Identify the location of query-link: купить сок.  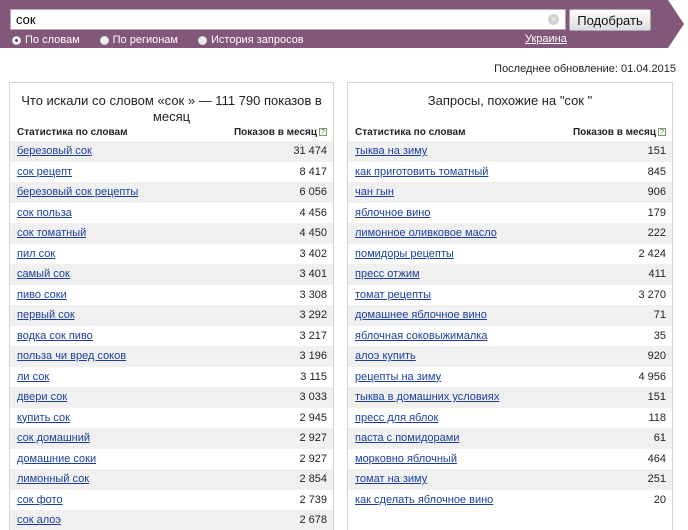
(43, 418).